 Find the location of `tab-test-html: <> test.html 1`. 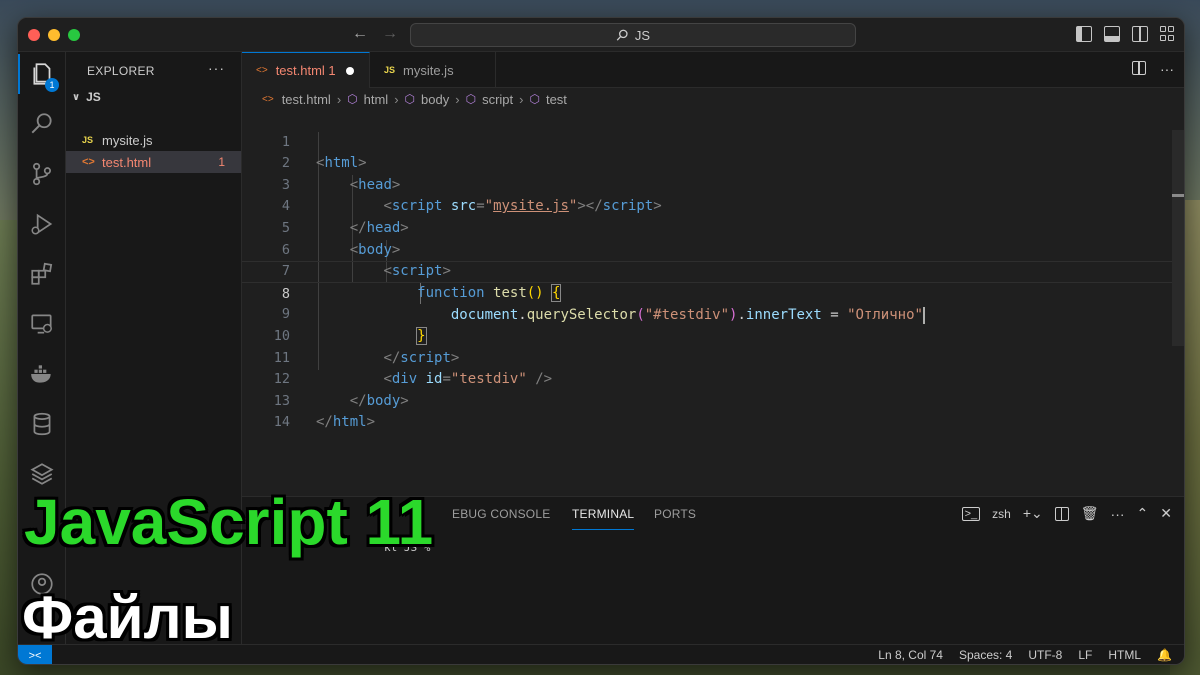

tab-test-html: <> test.html 1 is located at coordinates (306, 70).